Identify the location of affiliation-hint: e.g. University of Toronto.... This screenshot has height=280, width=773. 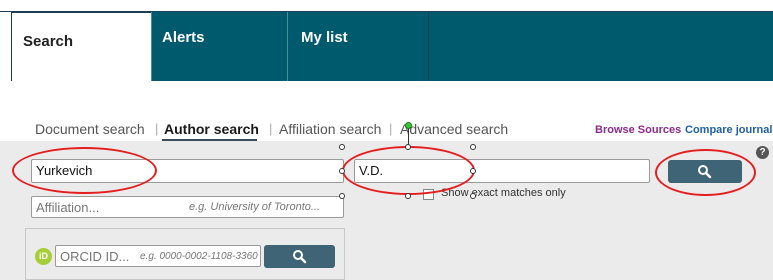
(255, 207).